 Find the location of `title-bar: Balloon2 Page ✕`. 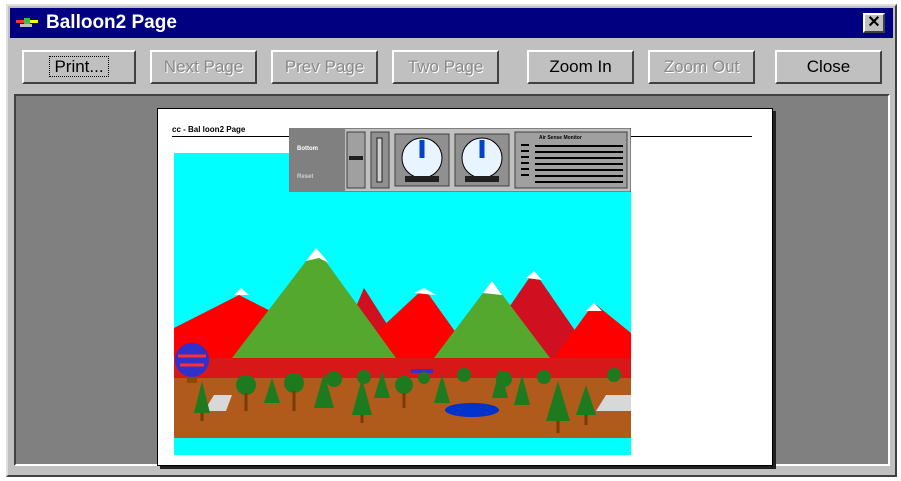

title-bar: Balloon2 Page ✕ is located at coordinates (451, 23).